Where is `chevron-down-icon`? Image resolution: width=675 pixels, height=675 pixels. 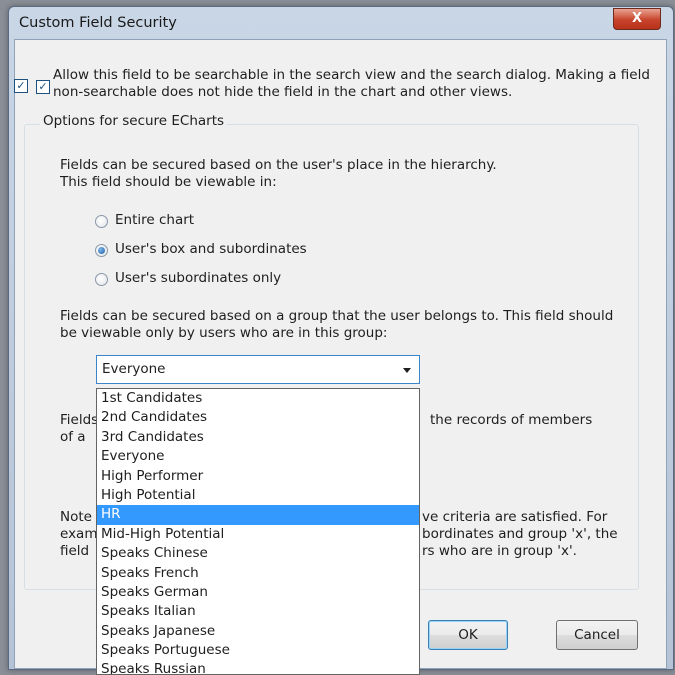
chevron-down-icon is located at coordinates (407, 370).